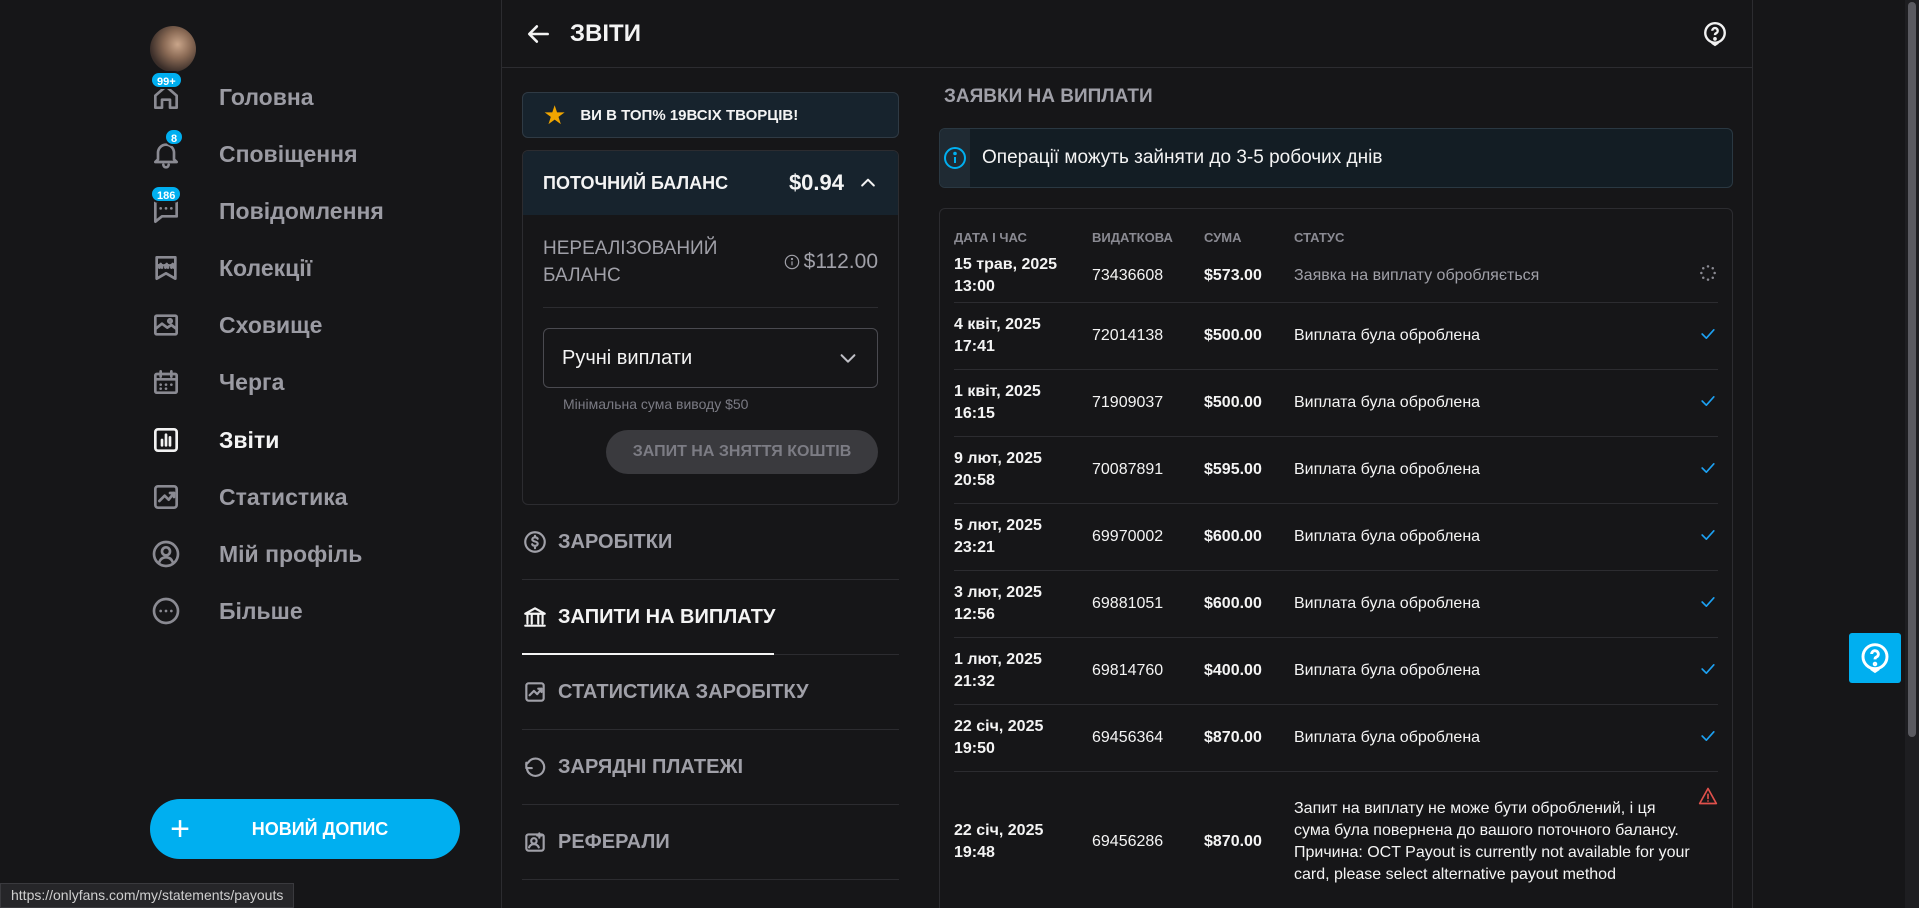 This screenshot has height=908, width=1919. Describe the element at coordinates (742, 452) in the screenshot. I see `withdraw-request-button: ЗАПИТ НА ЗНЯТТЯ КОШТІВ` at that location.